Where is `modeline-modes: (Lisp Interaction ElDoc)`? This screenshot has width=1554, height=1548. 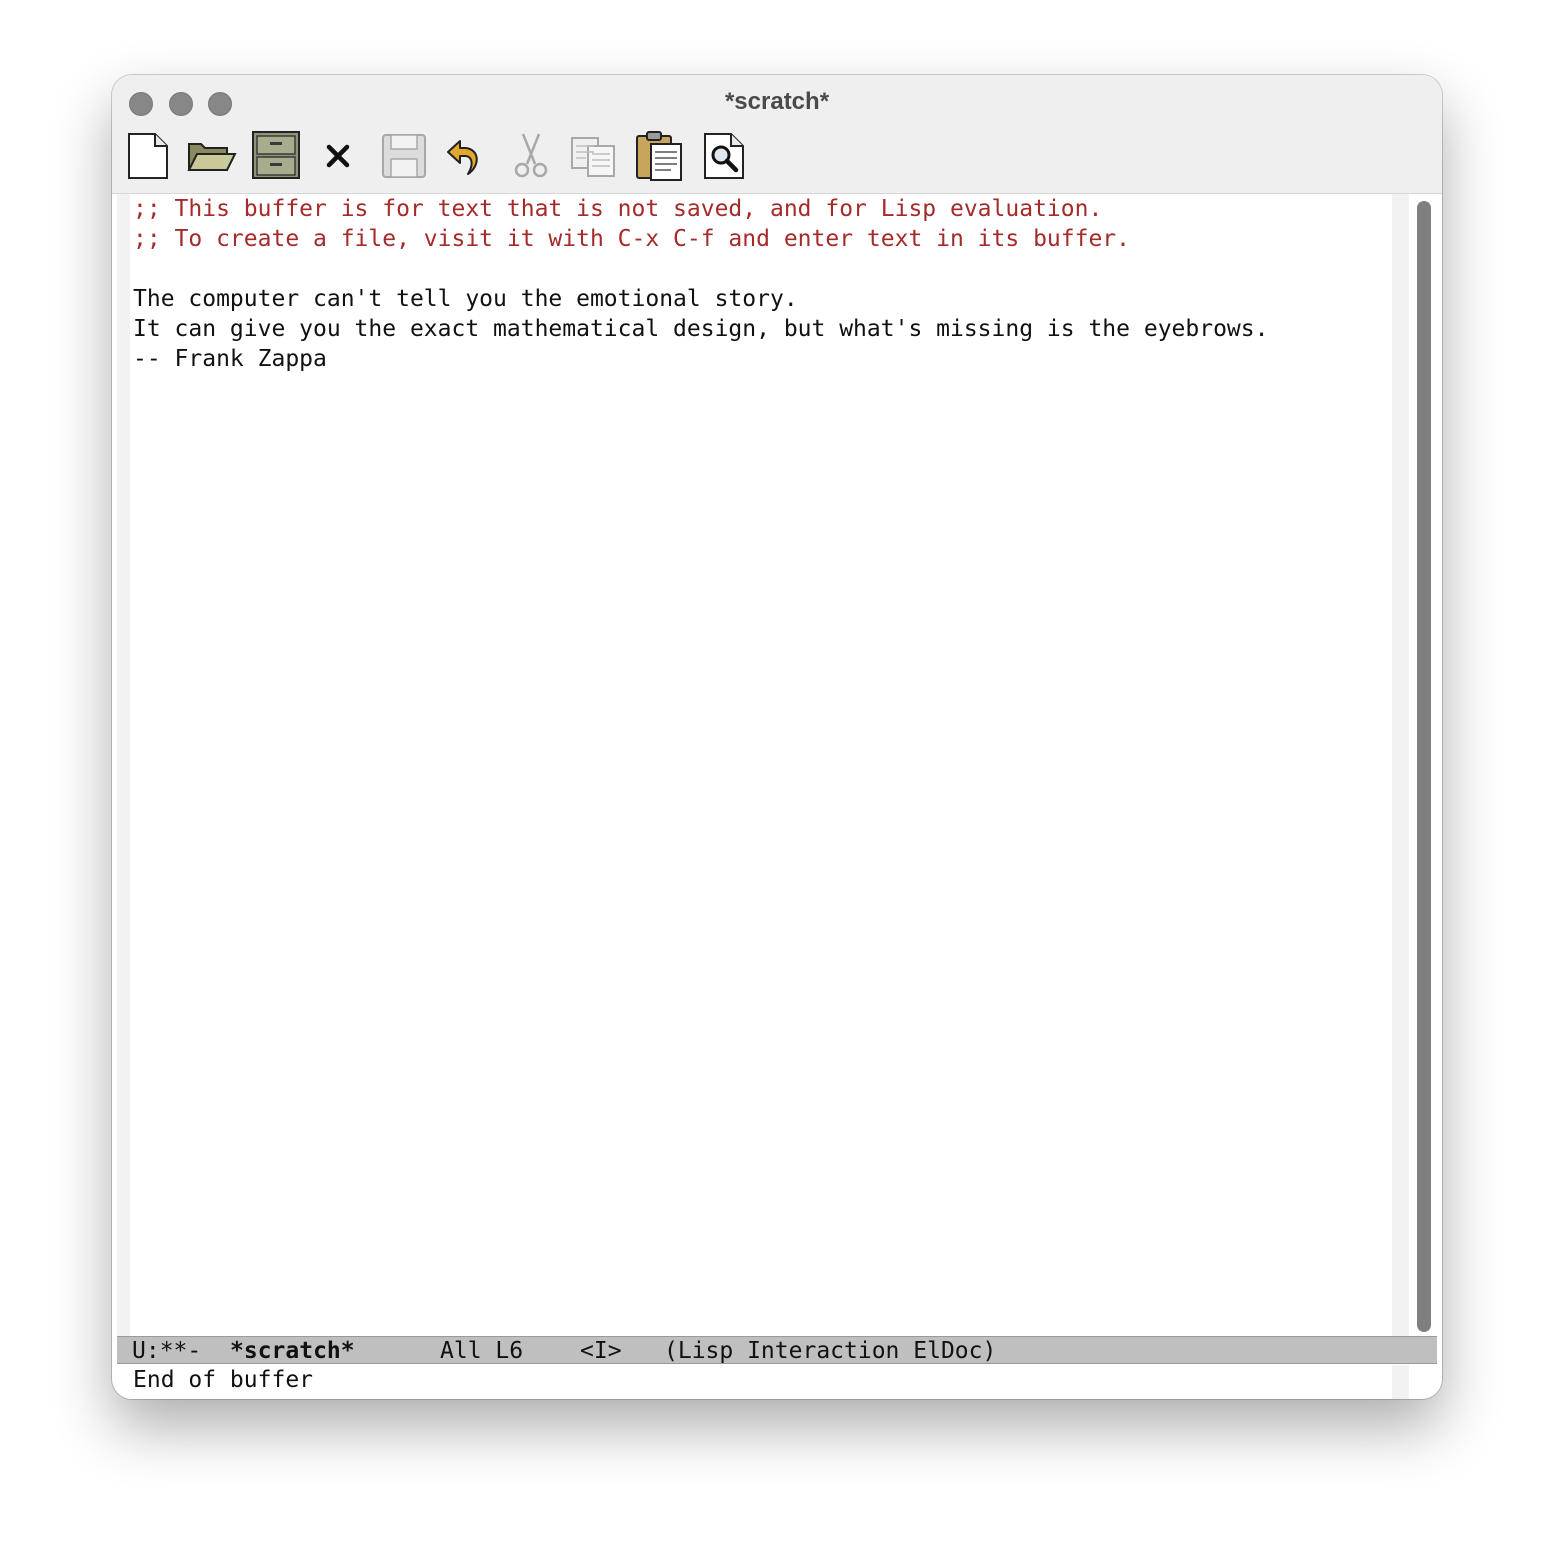
modeline-modes: (Lisp Interaction ElDoc) is located at coordinates (830, 1351).